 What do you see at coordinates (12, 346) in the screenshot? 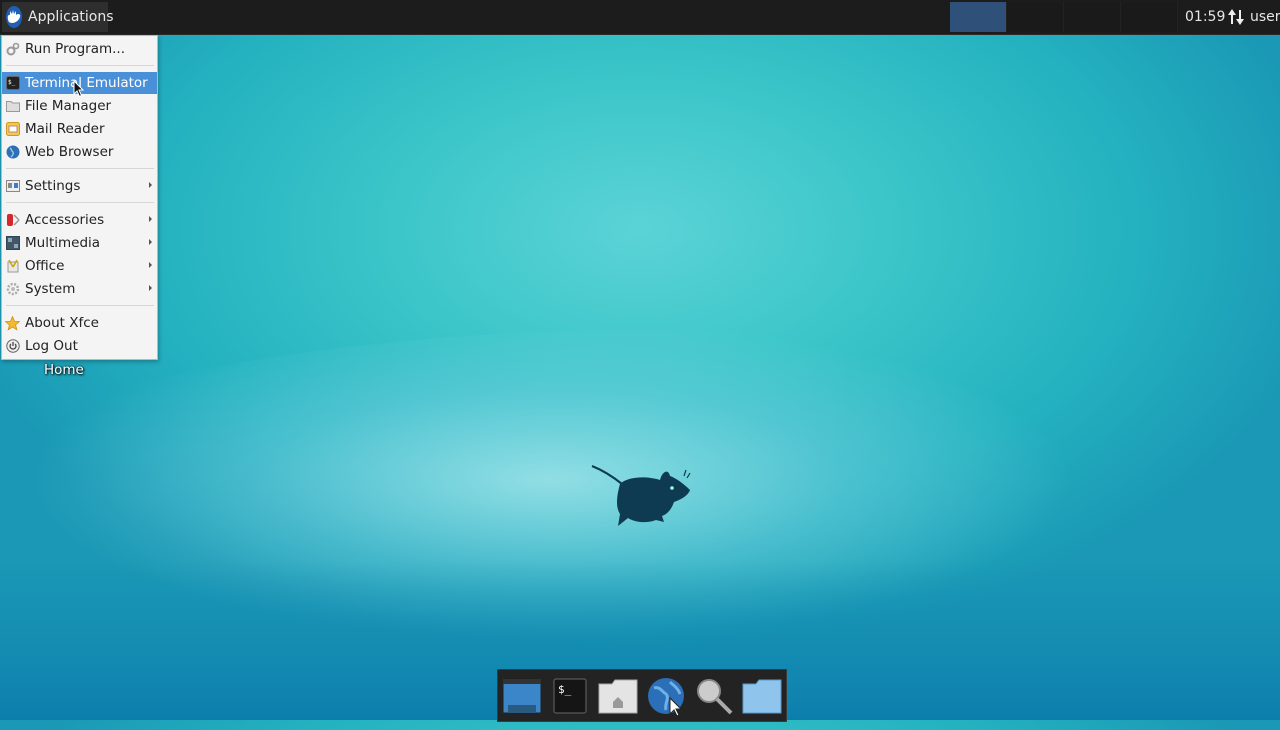
I see `power-icon` at bounding box center [12, 346].